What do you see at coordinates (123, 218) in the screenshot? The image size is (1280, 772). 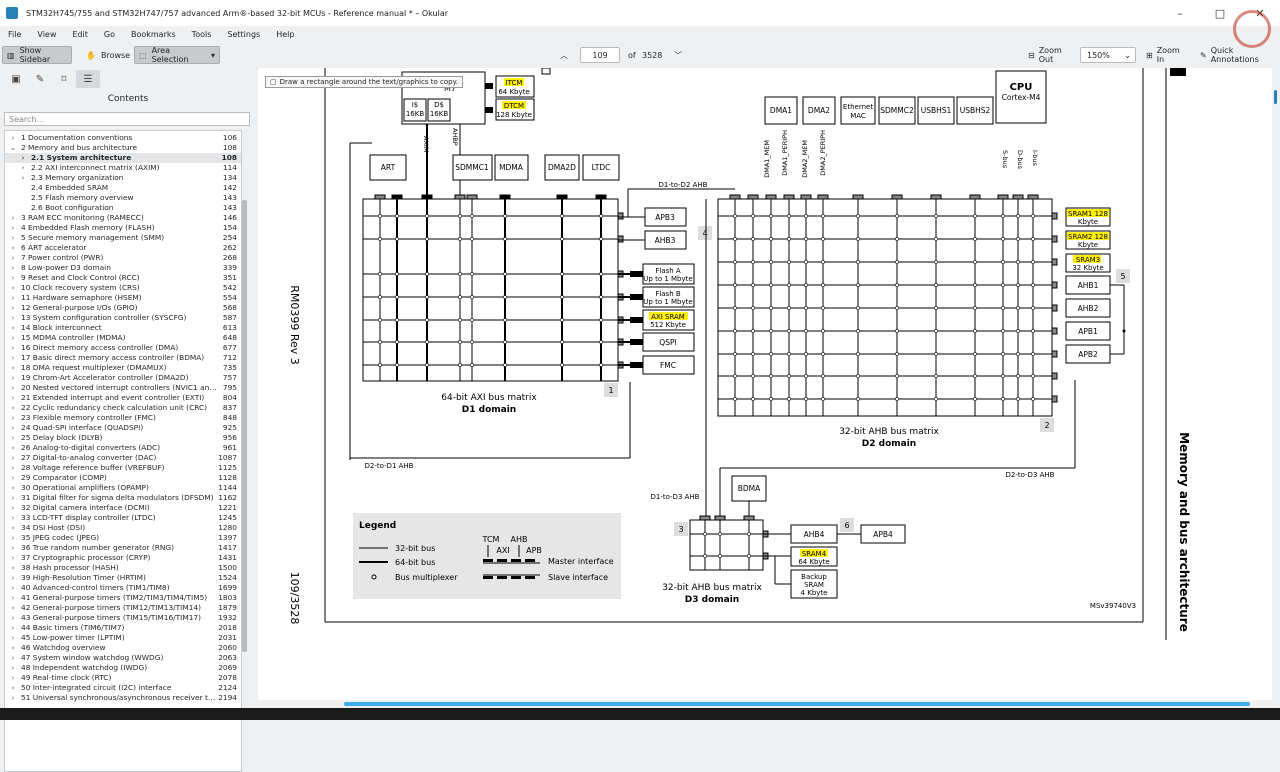 I see `toc-item: › 3 RAM ECC monitoring (RAMECC) 146` at bounding box center [123, 218].